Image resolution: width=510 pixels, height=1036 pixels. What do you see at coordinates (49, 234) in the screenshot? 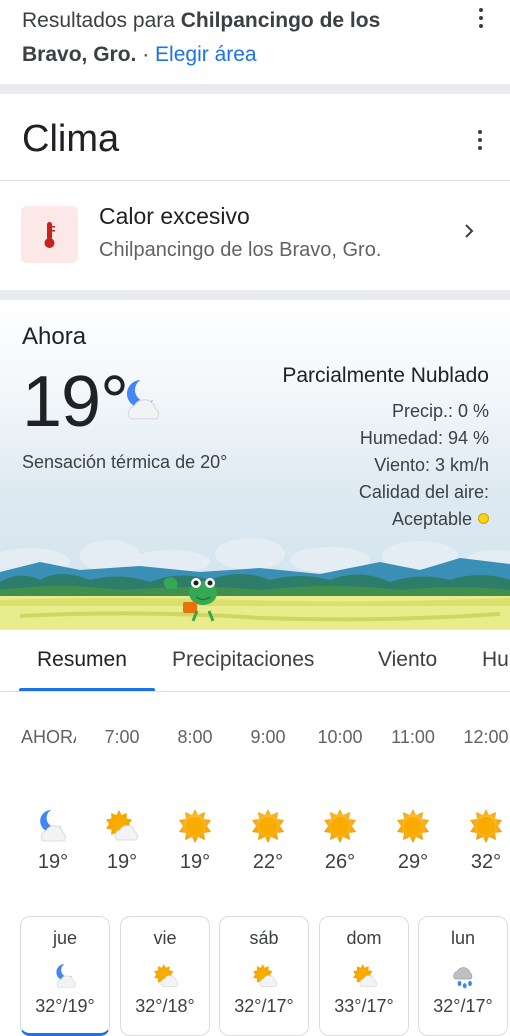
I see `thermometer-icon` at bounding box center [49, 234].